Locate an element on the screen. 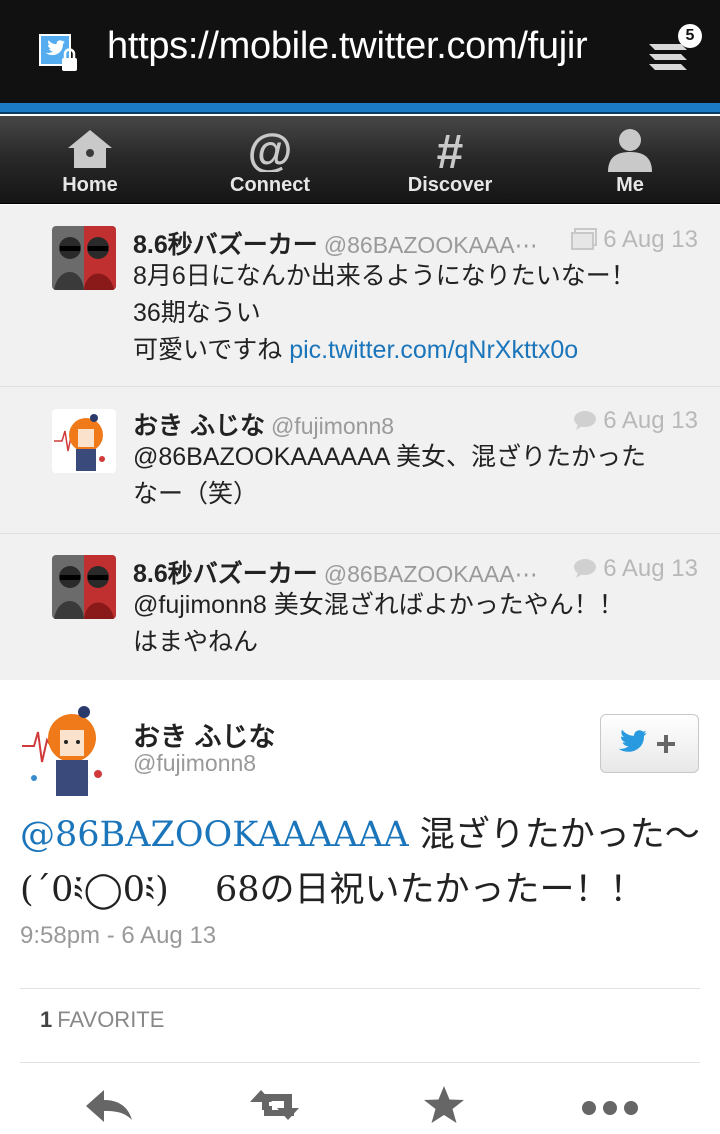 The image size is (720, 1134). follow-button is located at coordinates (649, 743).